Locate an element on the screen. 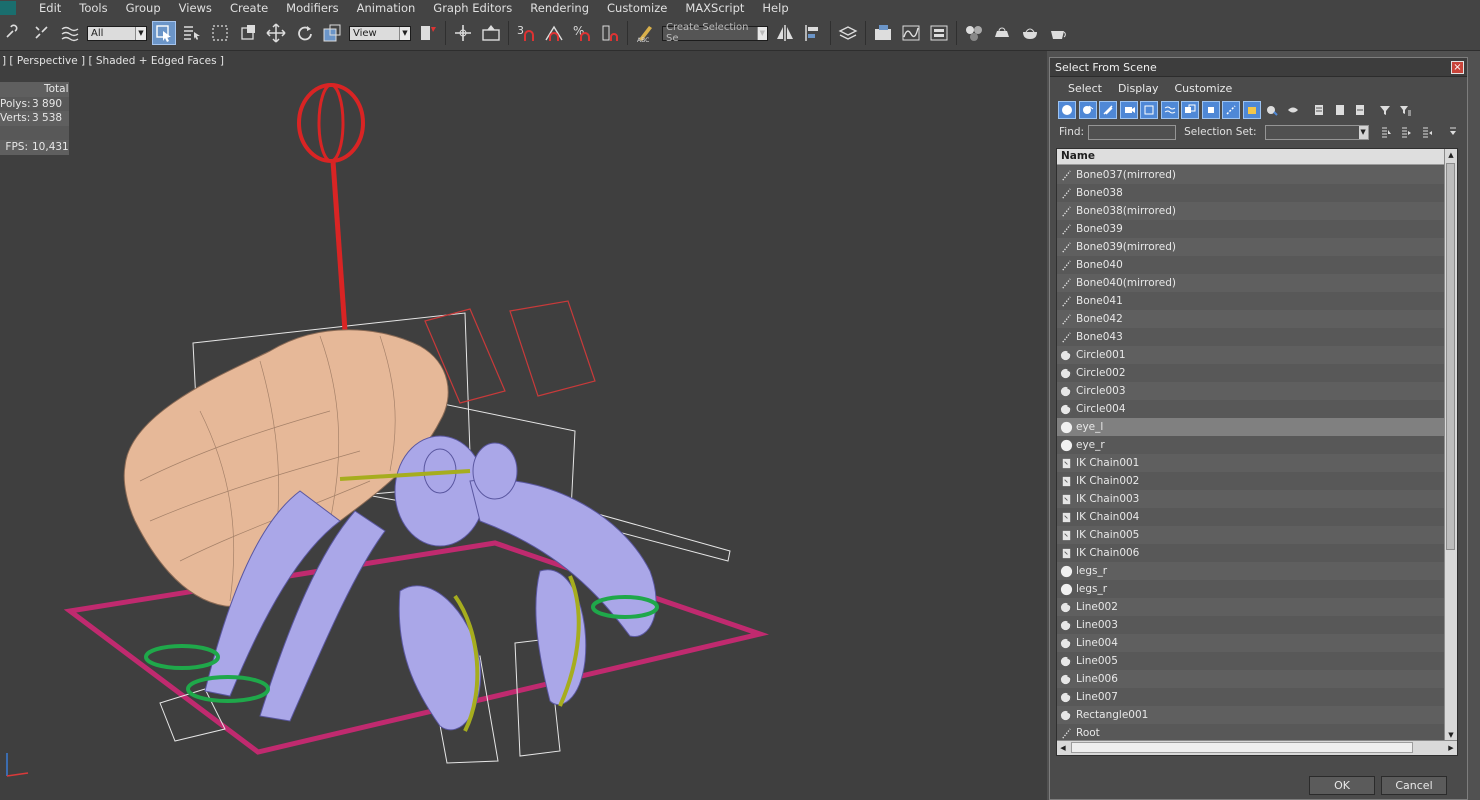 The height and width of the screenshot is (800, 1480). object-list-row: Bone038(mirrored) is located at coordinates (1251, 211).